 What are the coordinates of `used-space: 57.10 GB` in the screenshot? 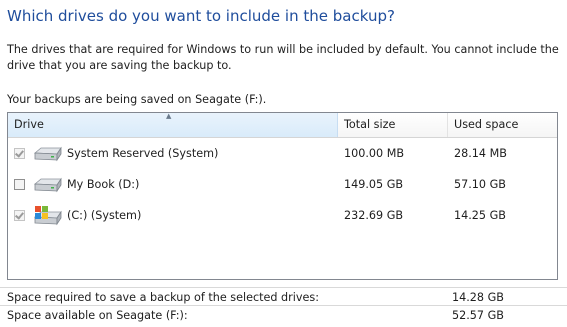 It's located at (480, 184).